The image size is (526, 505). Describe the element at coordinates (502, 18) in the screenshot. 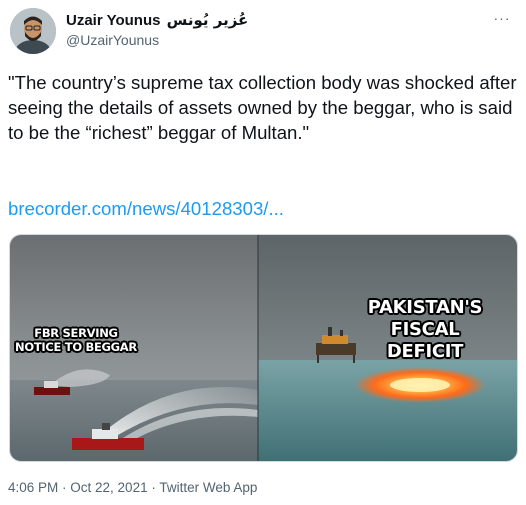

I see `more-options-icon: ···` at that location.